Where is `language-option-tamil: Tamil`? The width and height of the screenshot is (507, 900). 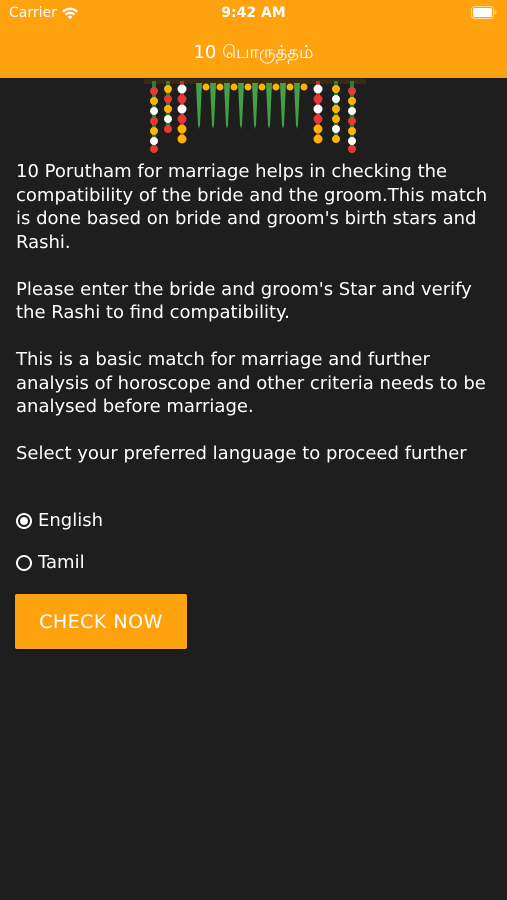
language-option-tamil: Tamil is located at coordinates (50, 562).